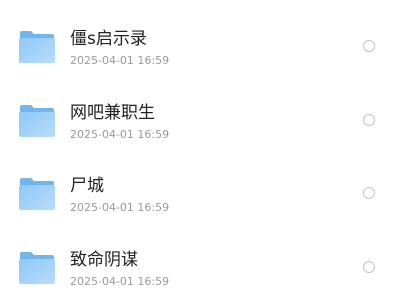 This screenshot has height=300, width=400. What do you see at coordinates (104, 260) in the screenshot?
I see `file-name: 致命阴谋` at bounding box center [104, 260].